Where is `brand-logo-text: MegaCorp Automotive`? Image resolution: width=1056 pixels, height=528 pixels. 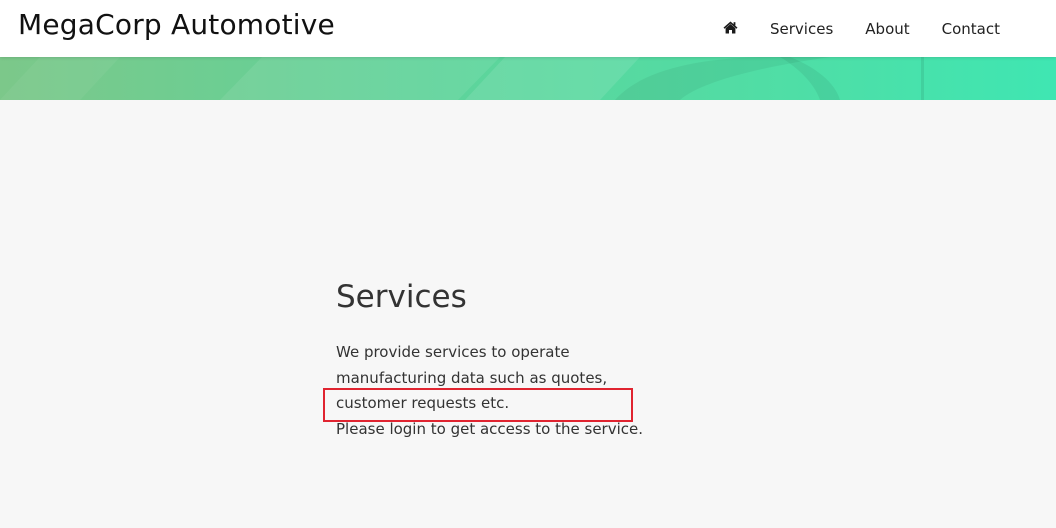 brand-logo-text: MegaCorp Automotive is located at coordinates (176, 24).